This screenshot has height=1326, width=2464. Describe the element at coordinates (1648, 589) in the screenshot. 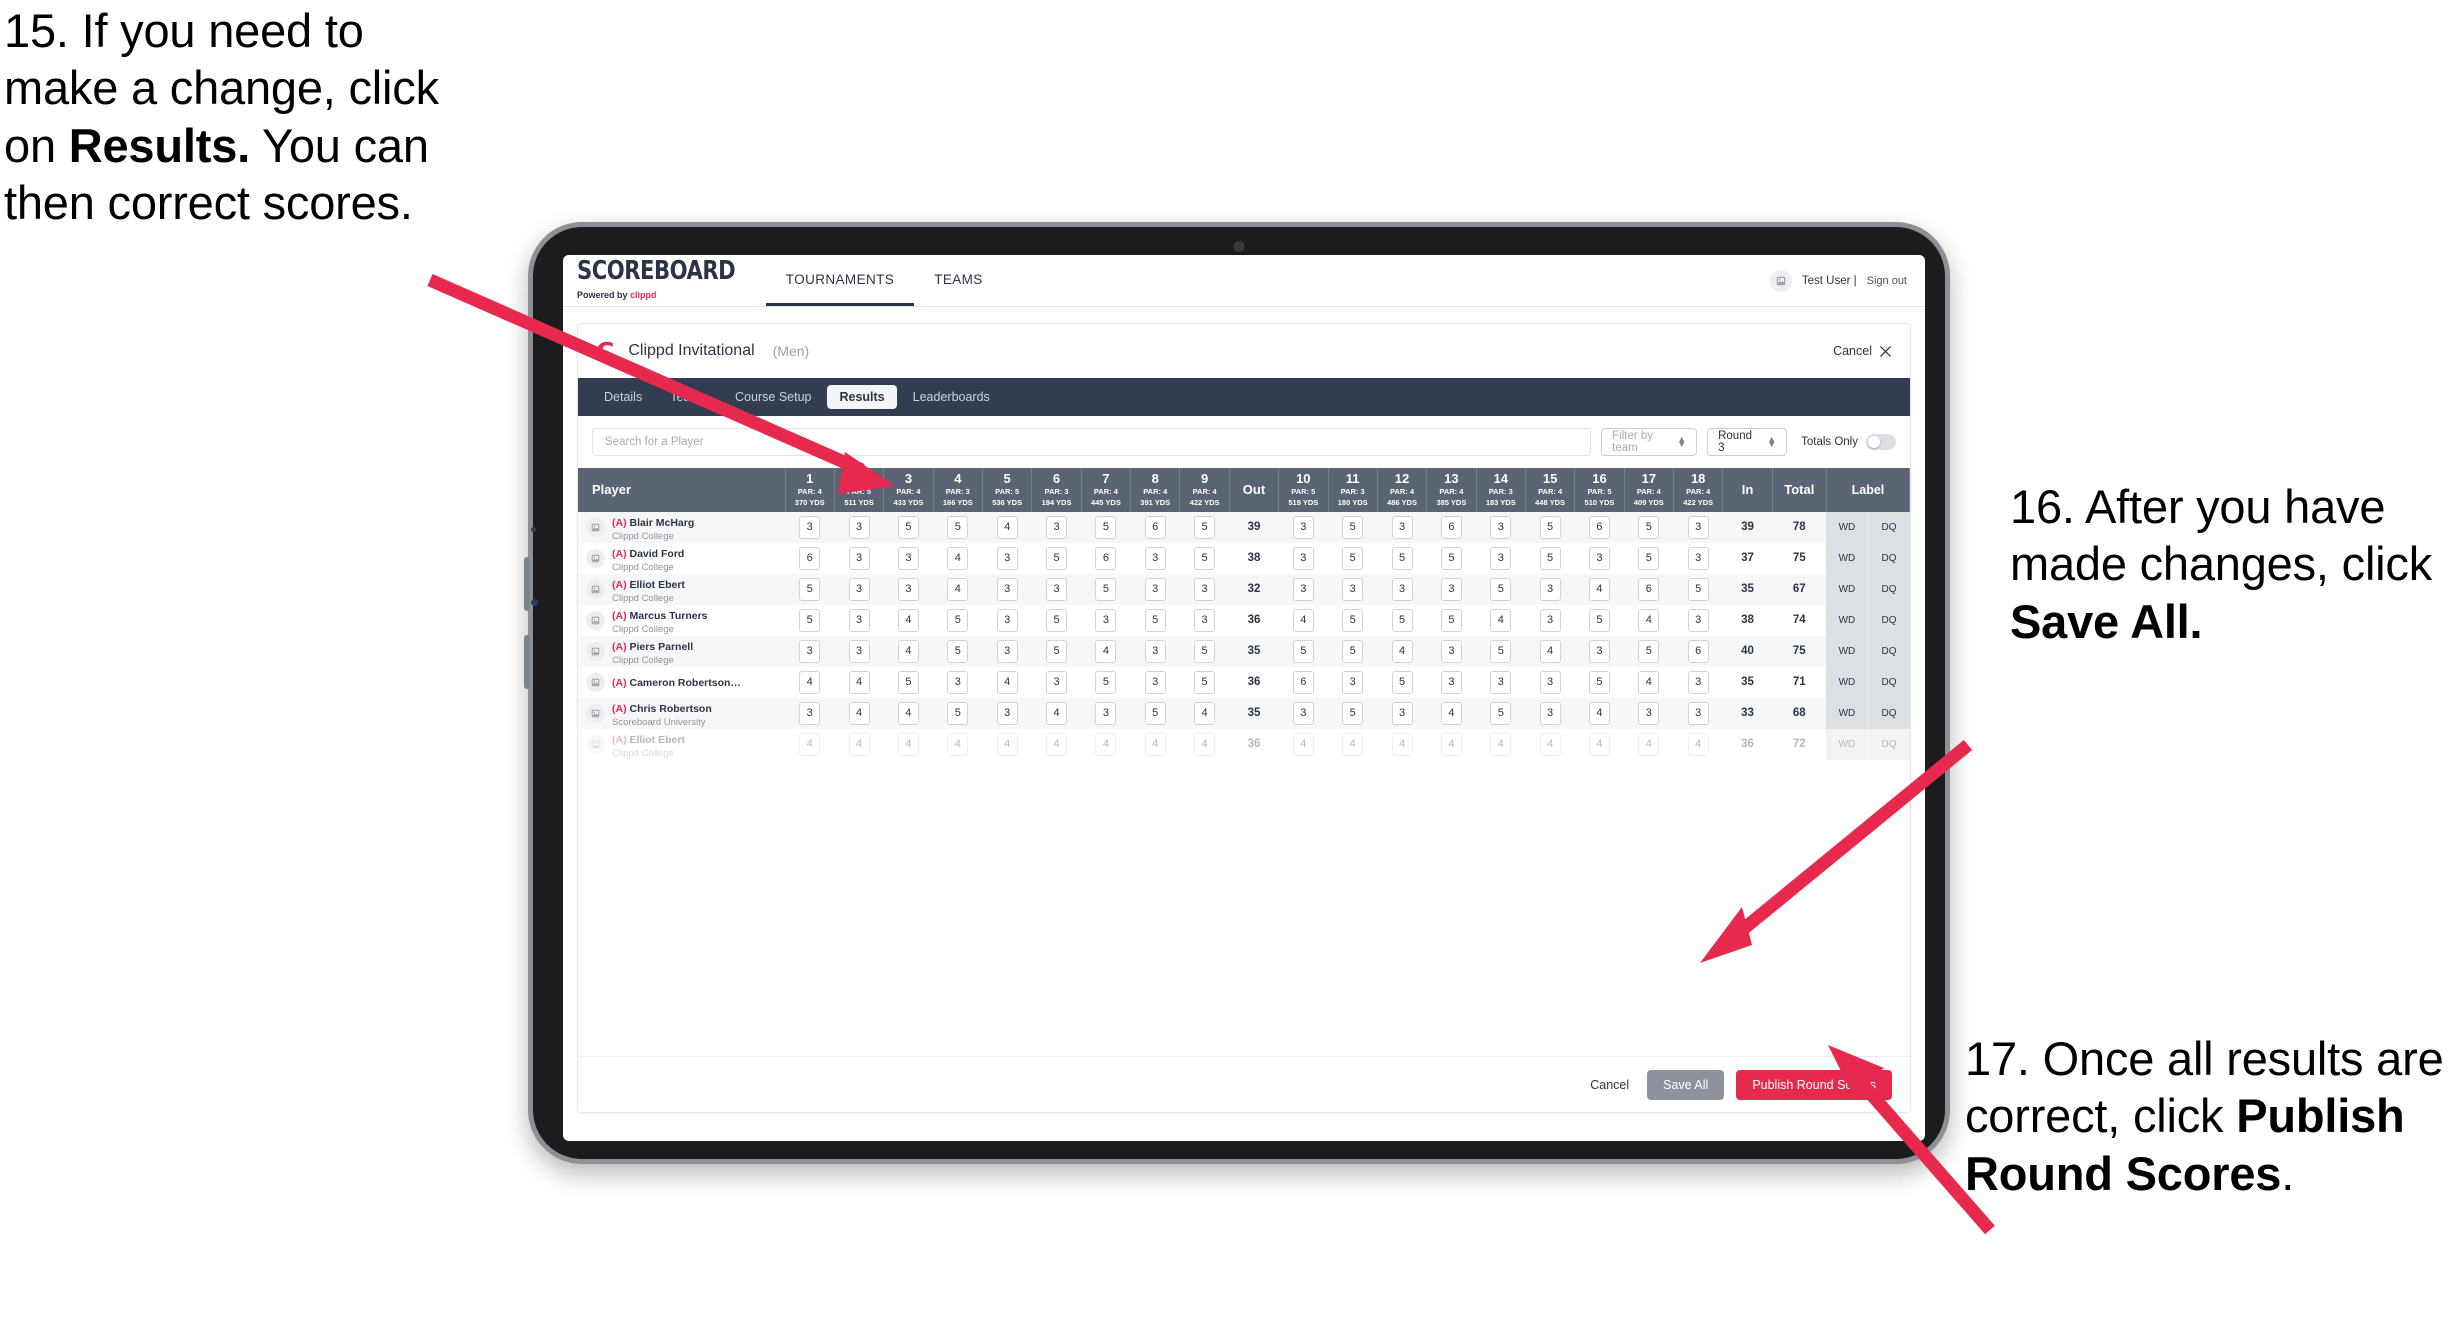

I see `score-cell-hole-17: 6` at that location.